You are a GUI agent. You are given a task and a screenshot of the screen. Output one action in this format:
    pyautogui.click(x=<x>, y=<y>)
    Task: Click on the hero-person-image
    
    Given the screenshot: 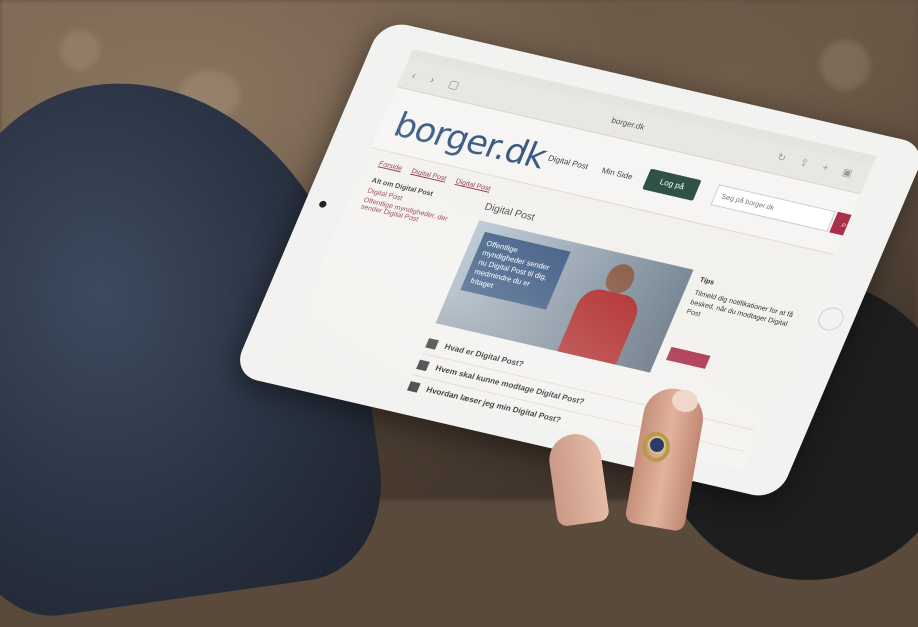 What is the action you would take?
    pyautogui.click(x=606, y=311)
    